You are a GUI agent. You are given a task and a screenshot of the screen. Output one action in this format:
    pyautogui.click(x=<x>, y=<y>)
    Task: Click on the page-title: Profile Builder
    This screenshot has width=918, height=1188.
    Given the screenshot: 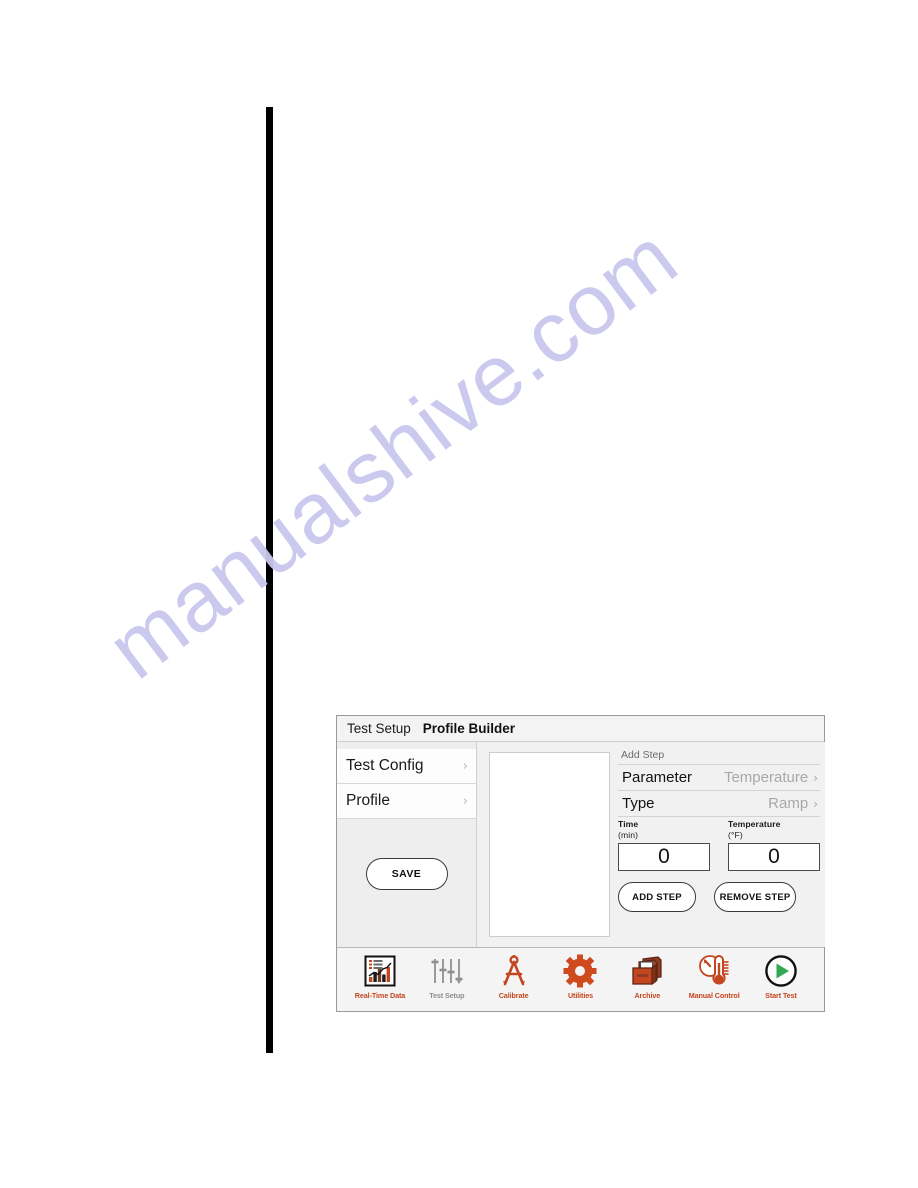 What is the action you would take?
    pyautogui.click(x=469, y=728)
    